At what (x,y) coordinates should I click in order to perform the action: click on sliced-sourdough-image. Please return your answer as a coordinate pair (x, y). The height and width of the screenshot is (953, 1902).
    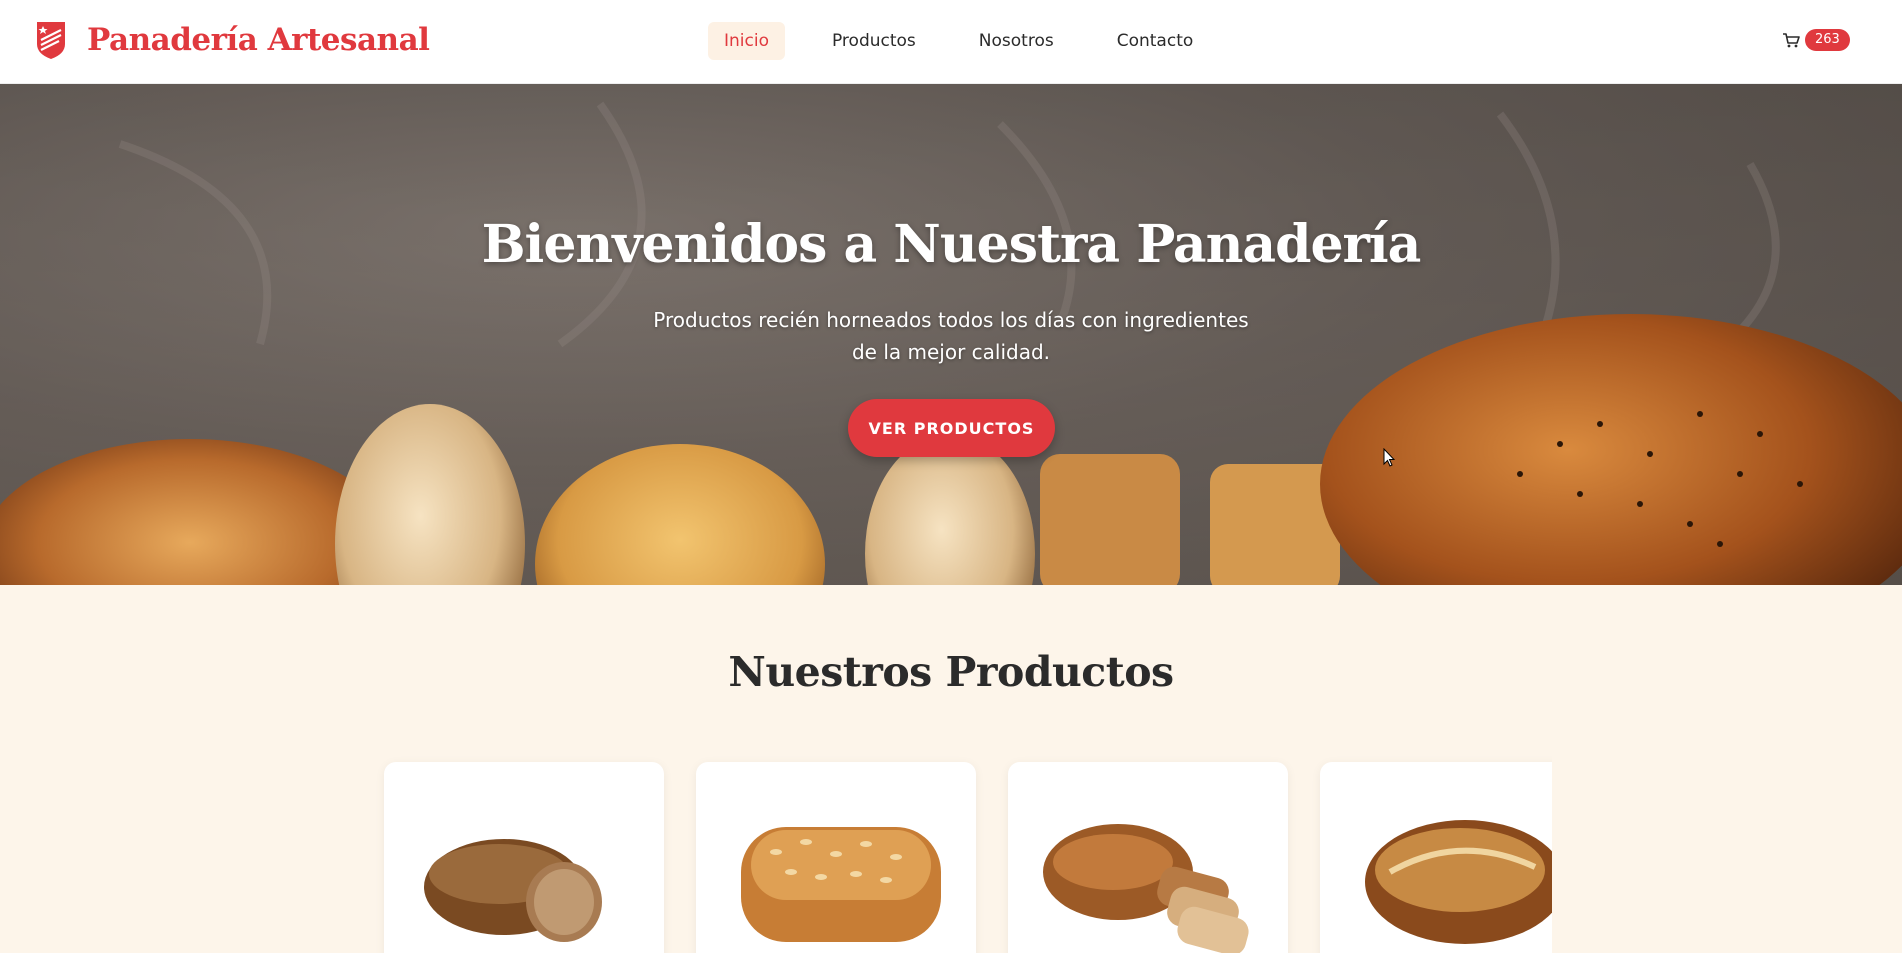
    Looking at the image, I should click on (1146, 888).